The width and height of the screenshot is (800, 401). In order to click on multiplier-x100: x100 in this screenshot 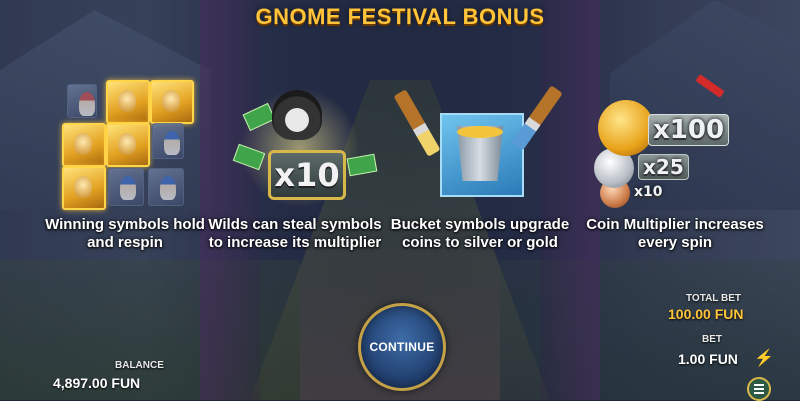, I will do `click(689, 130)`.